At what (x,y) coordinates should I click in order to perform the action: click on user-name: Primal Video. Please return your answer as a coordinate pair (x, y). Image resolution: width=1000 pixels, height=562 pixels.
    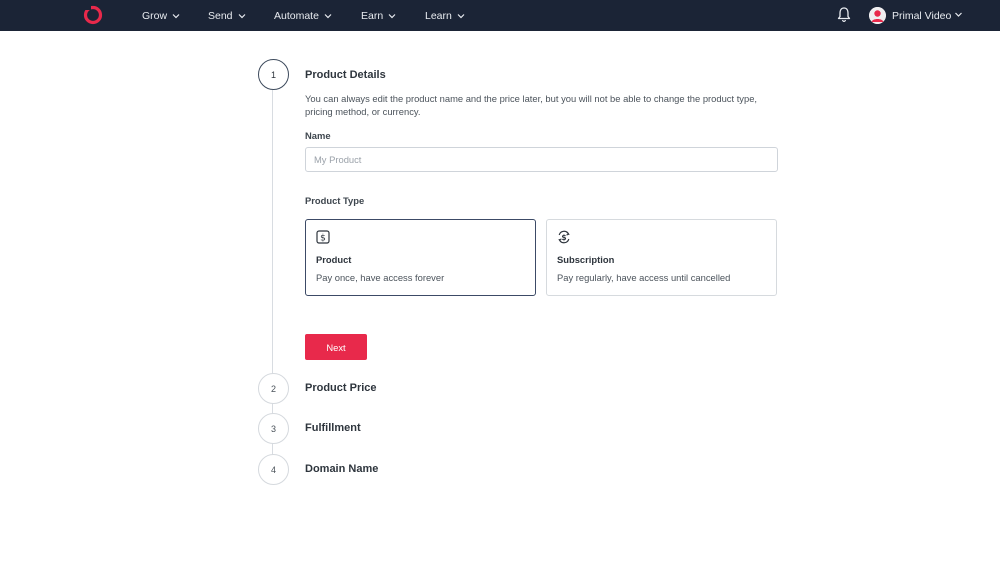
    Looking at the image, I should click on (922, 15).